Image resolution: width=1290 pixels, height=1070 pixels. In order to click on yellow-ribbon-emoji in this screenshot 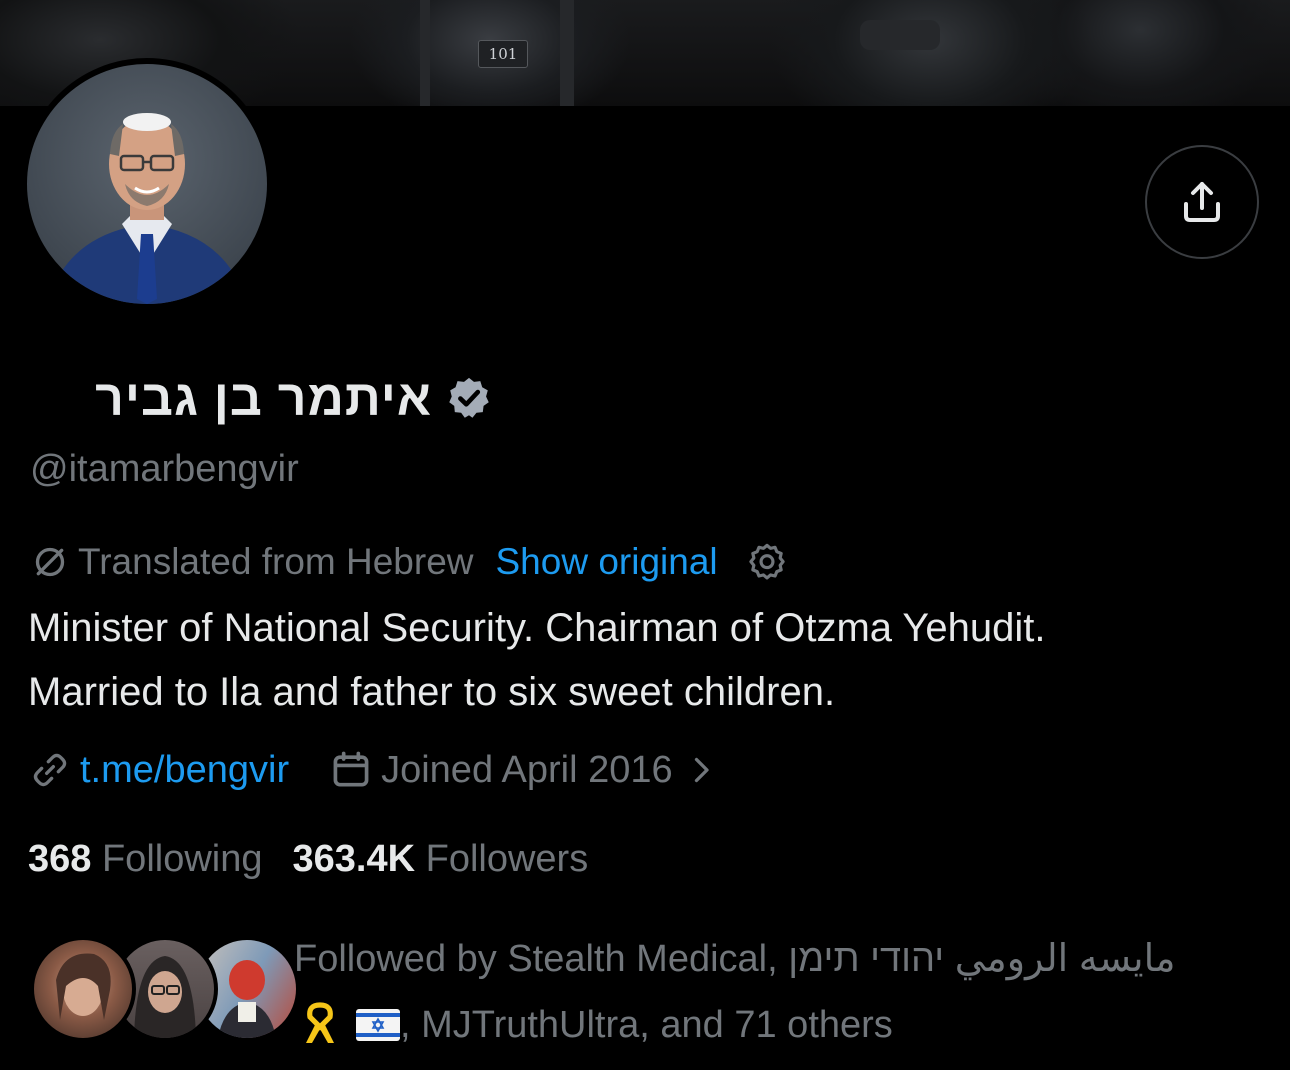, I will do `click(320, 1022)`.